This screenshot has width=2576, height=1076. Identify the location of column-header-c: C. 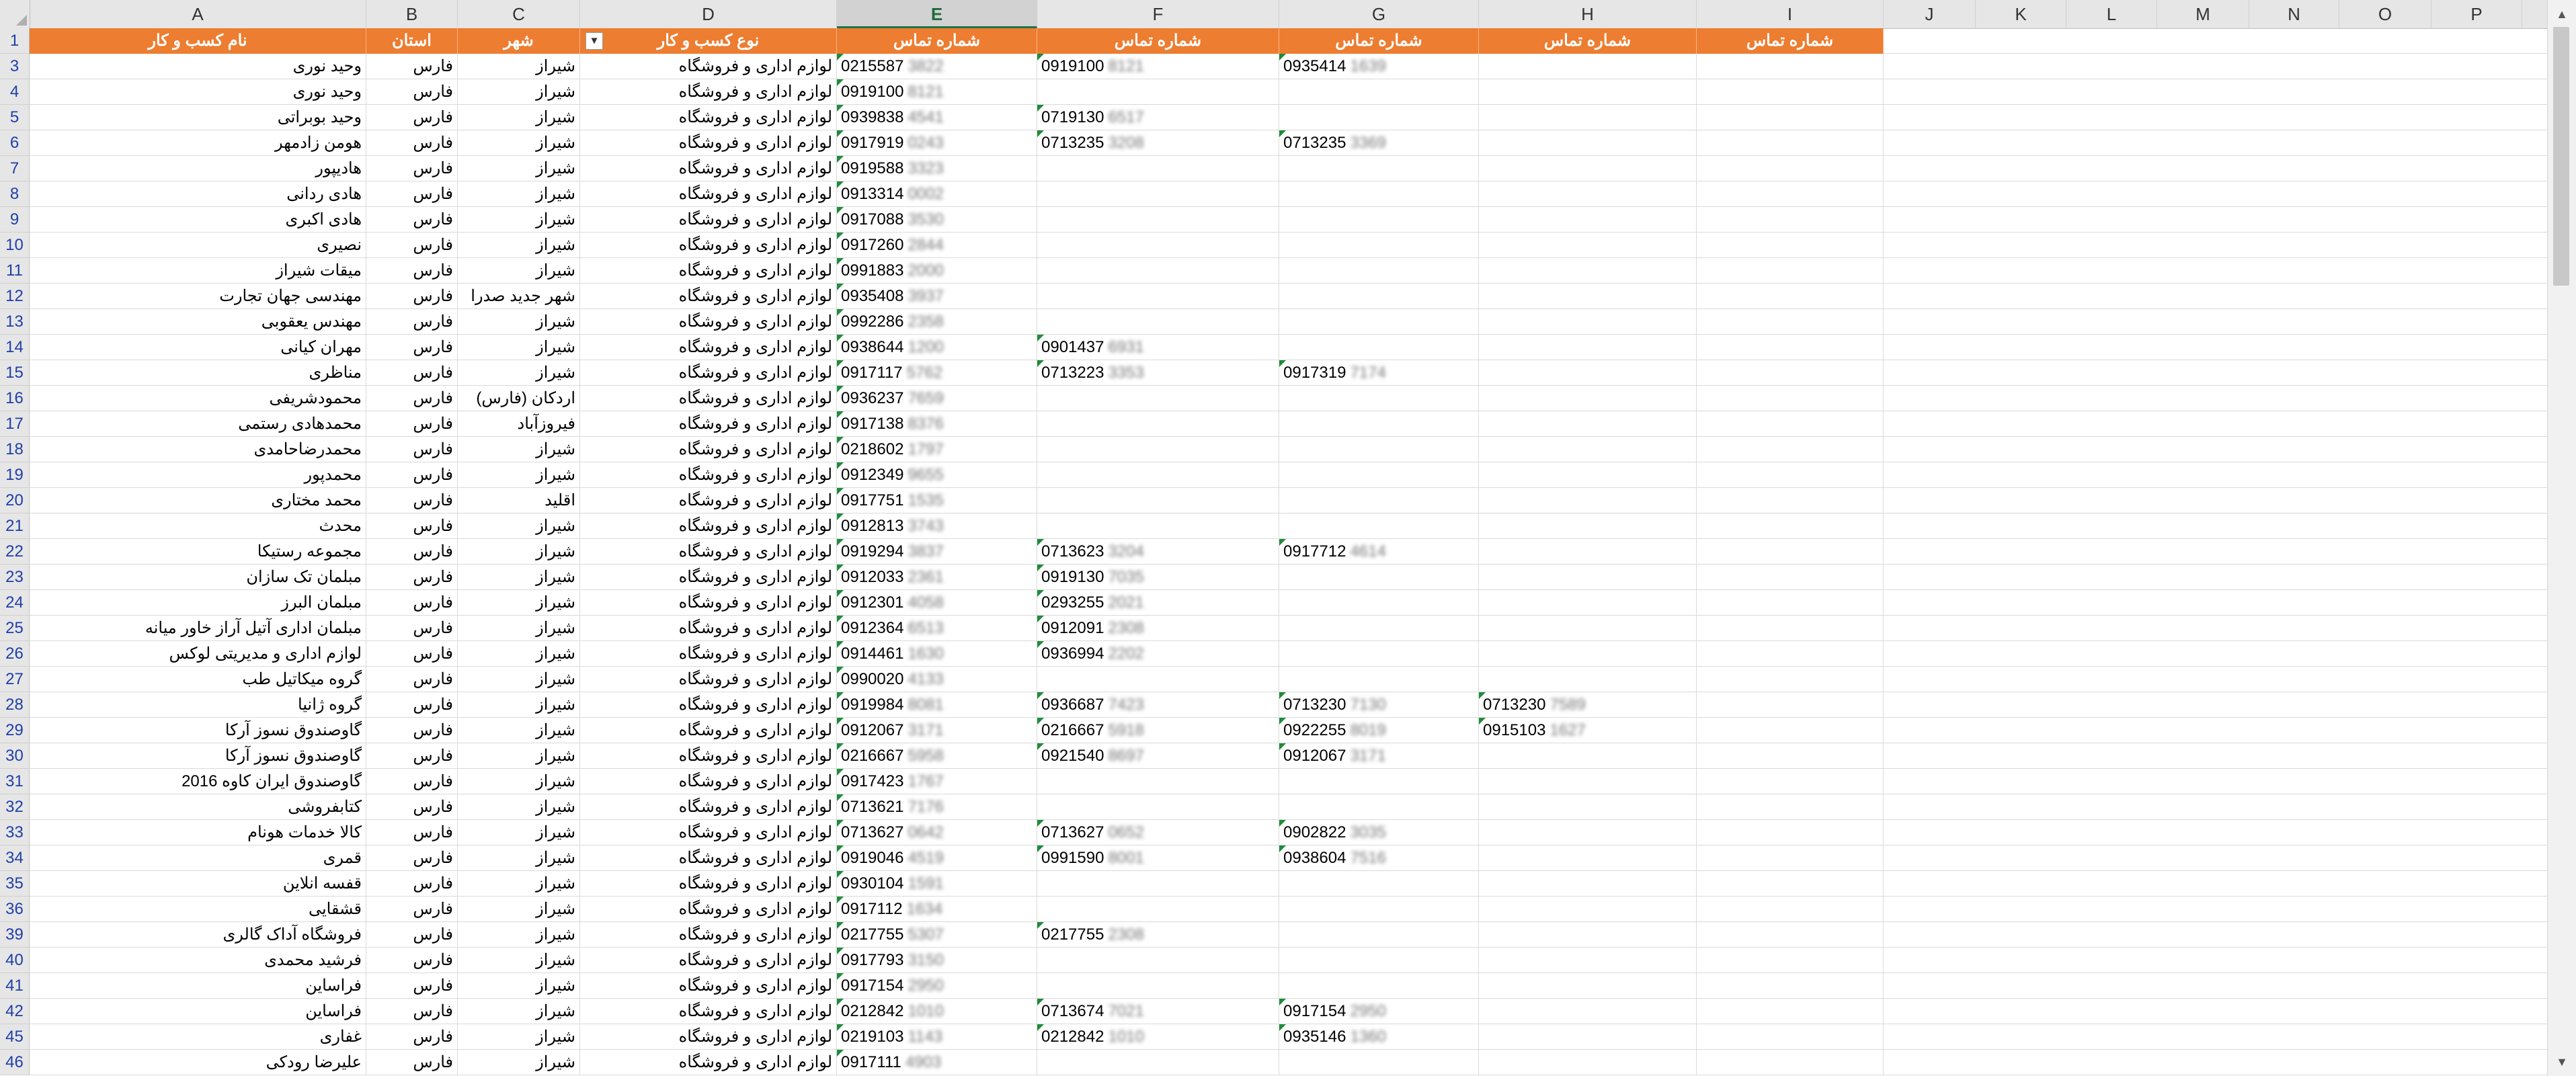
(519, 14).